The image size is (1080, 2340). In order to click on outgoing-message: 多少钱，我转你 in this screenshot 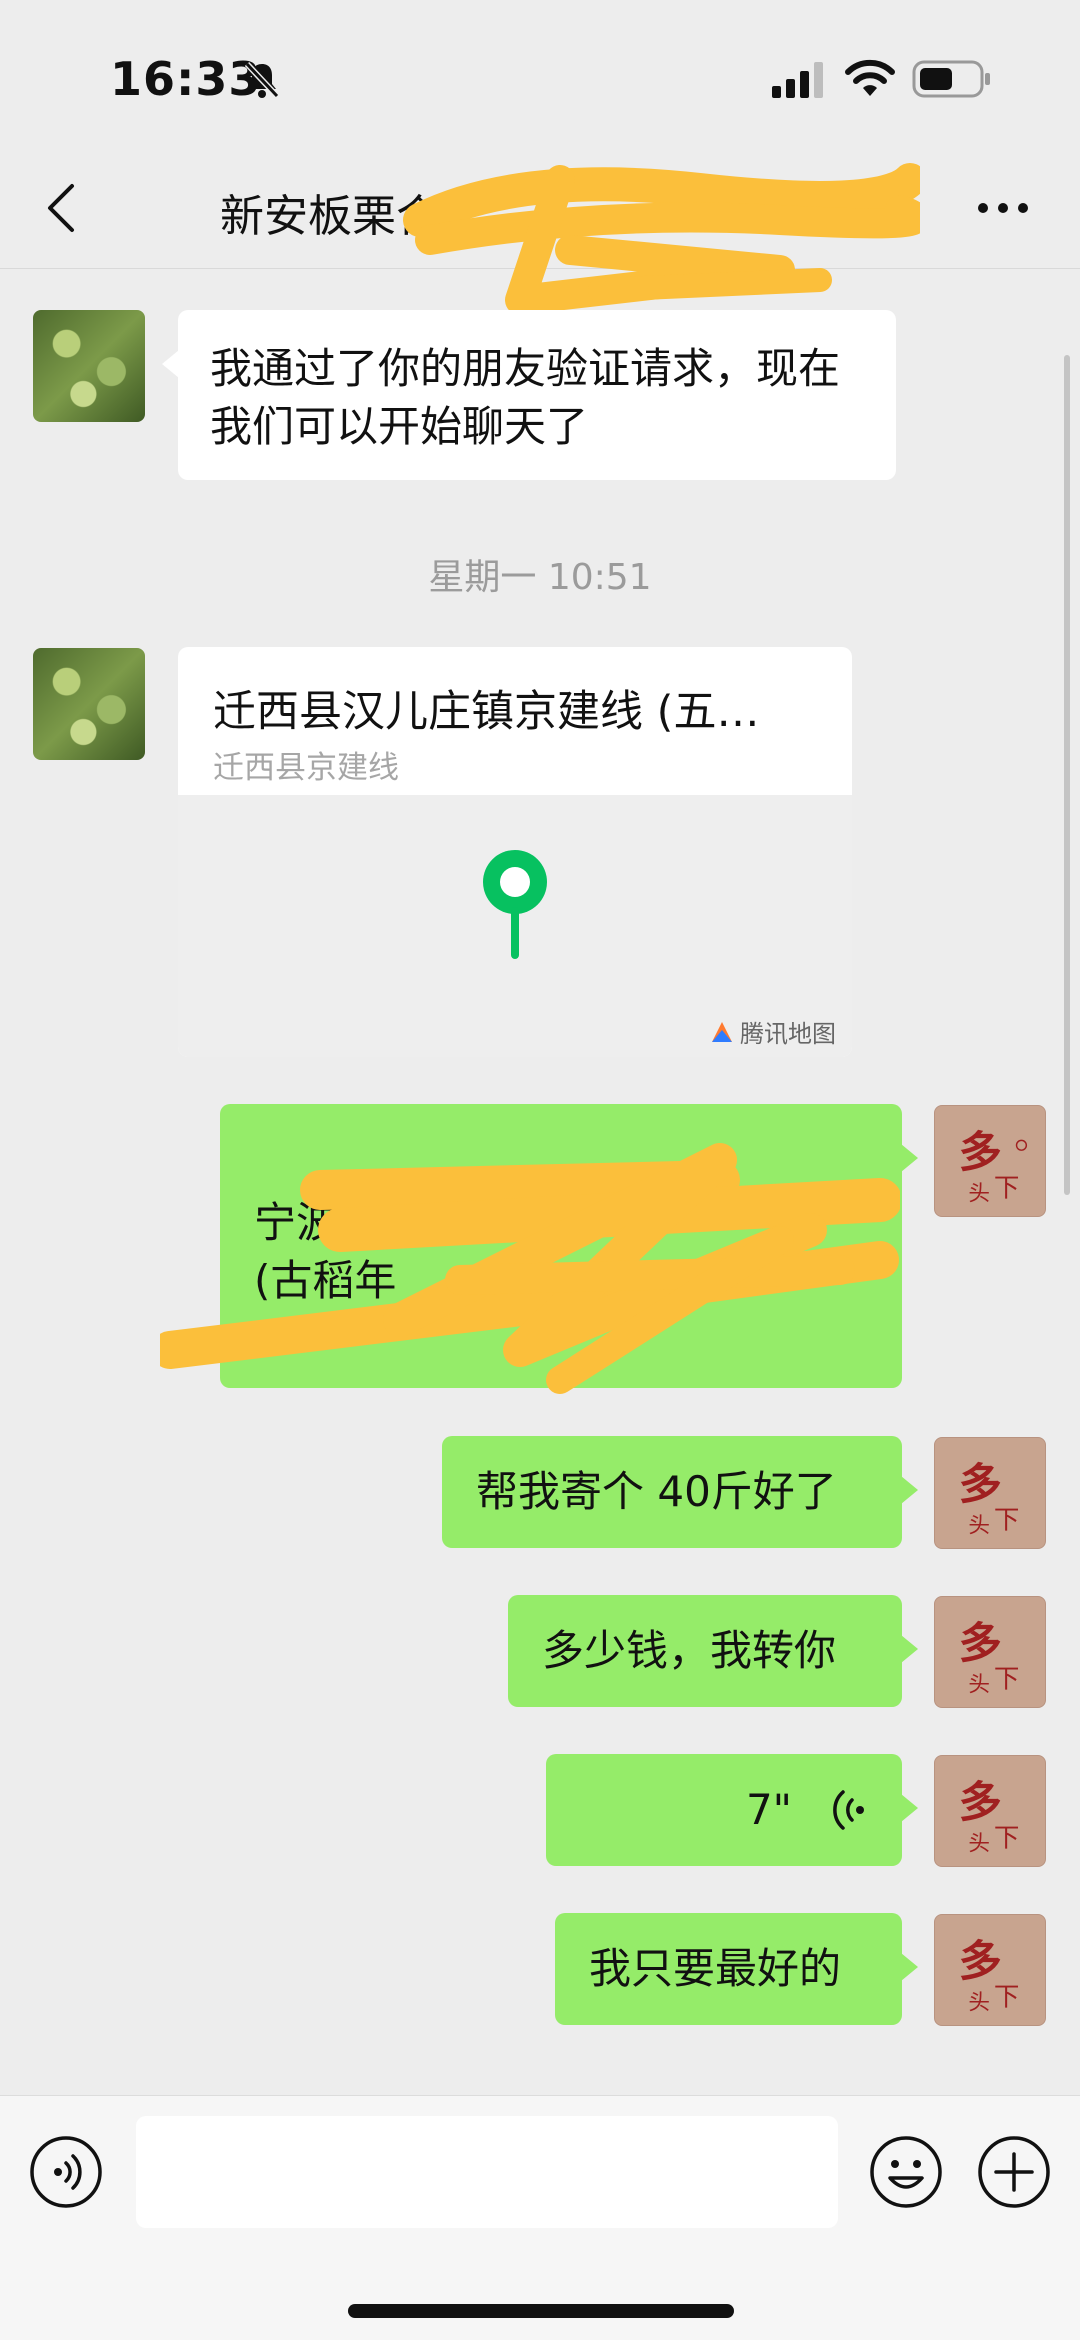, I will do `click(713, 1651)`.